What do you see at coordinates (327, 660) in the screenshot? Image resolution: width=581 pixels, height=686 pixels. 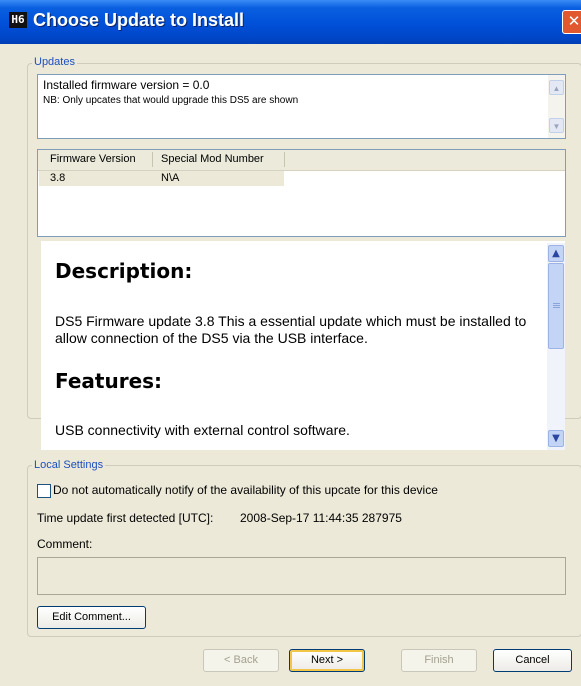 I see `next-button: Next >` at bounding box center [327, 660].